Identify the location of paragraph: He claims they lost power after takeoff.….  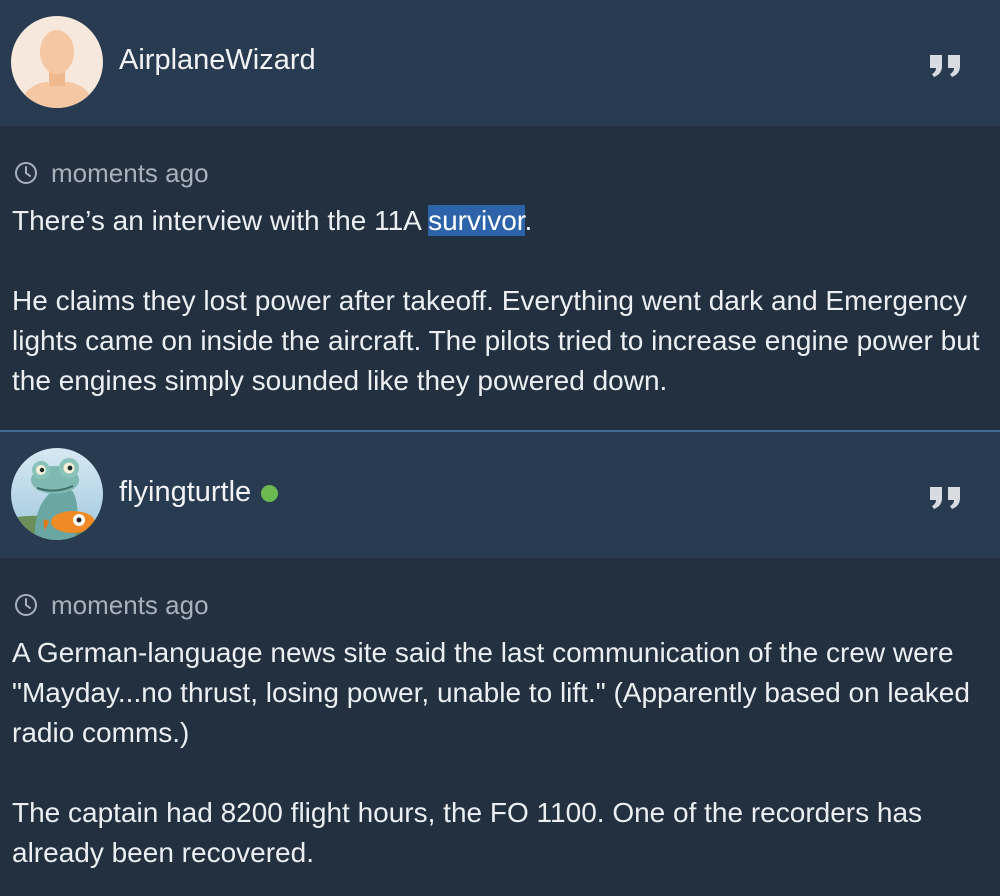
(496, 340).